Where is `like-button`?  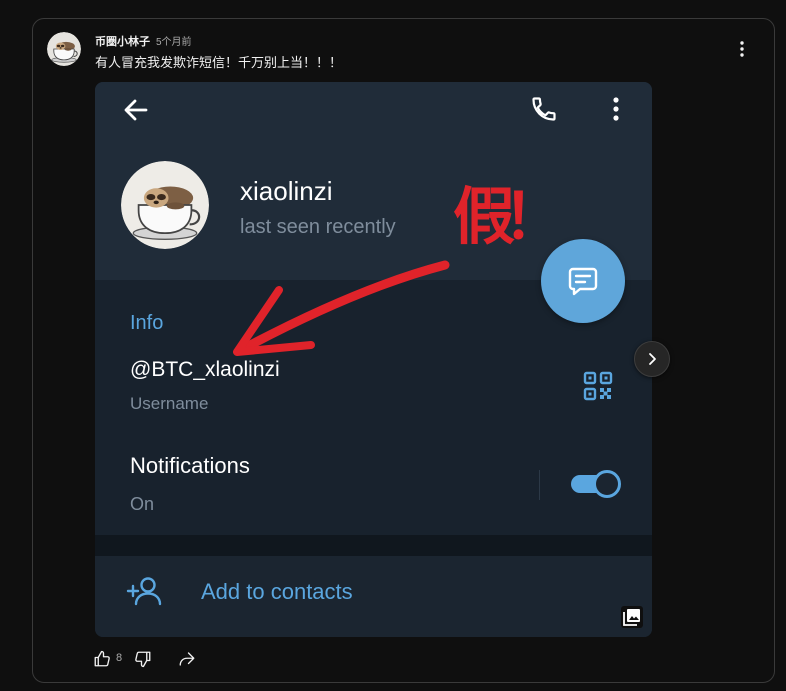 like-button is located at coordinates (102, 659).